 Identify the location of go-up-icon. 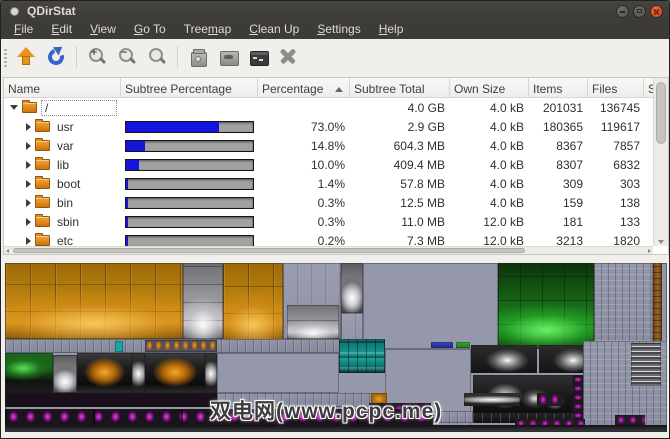
(26, 57).